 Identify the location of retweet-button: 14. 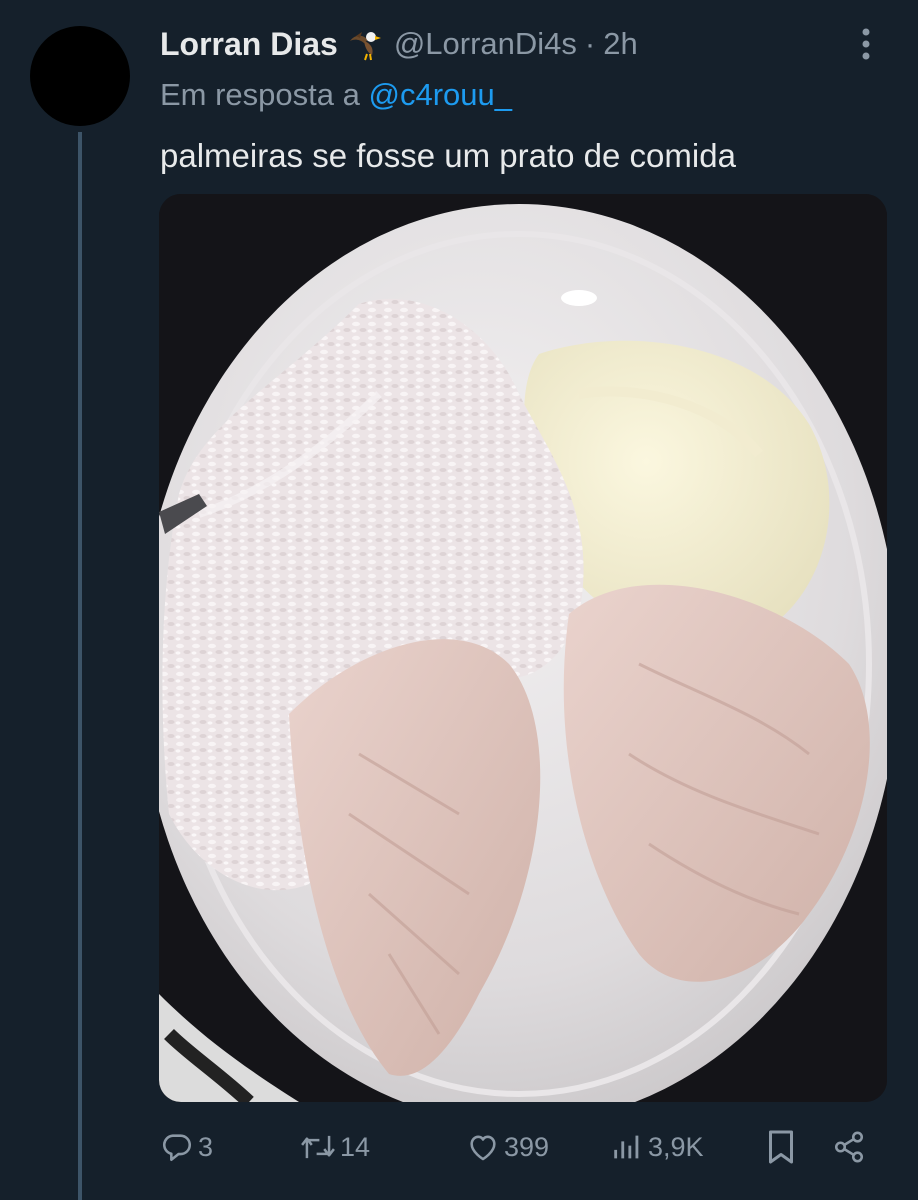
(335, 1147).